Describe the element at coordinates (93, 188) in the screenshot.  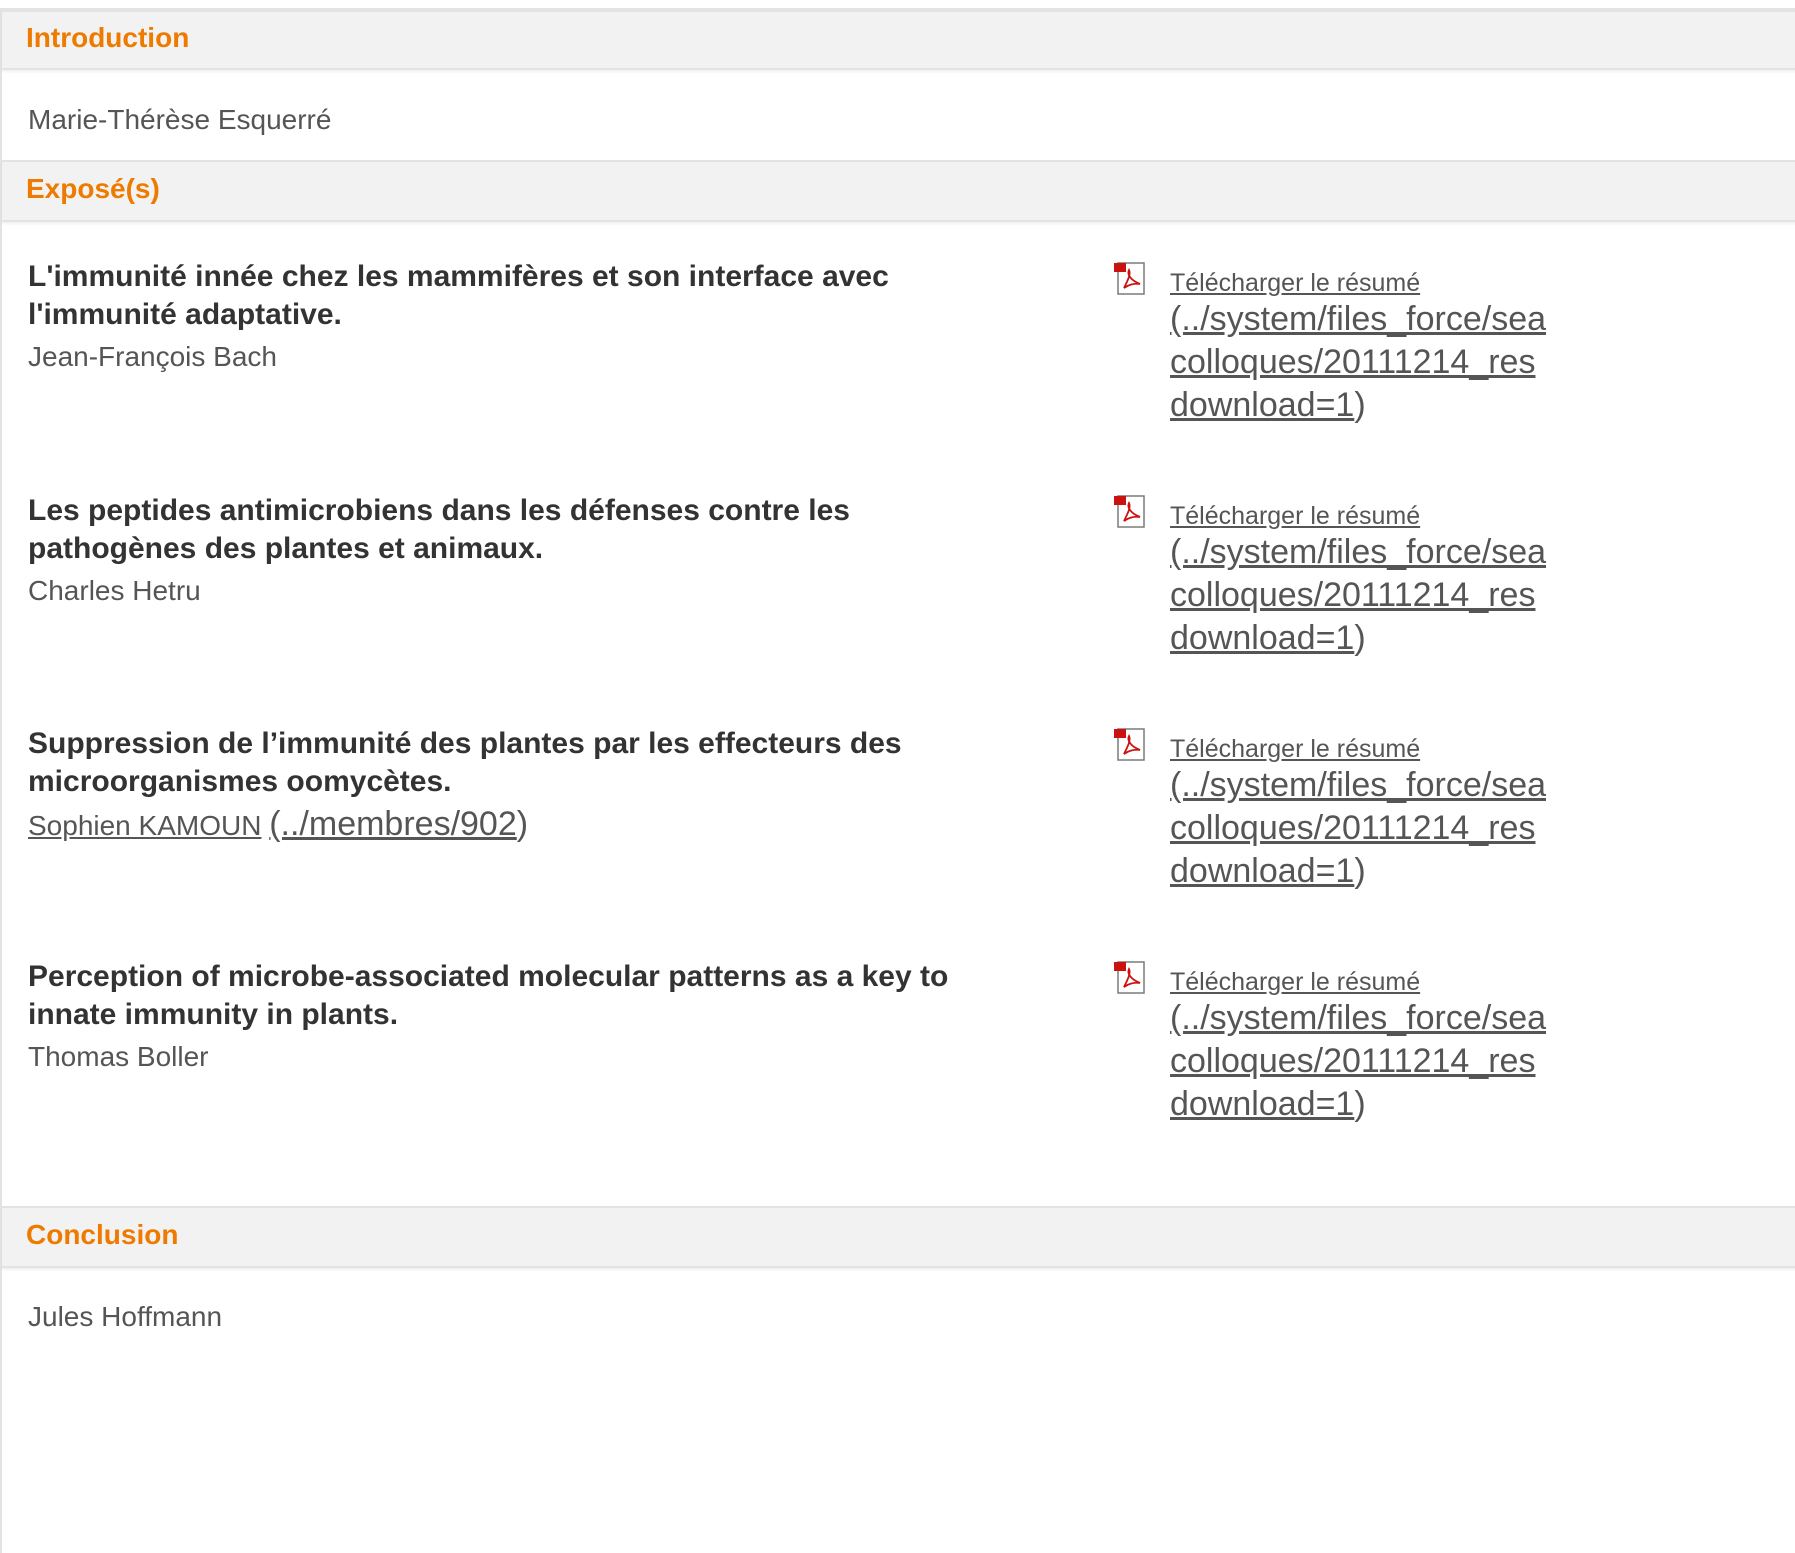
I see `exposes-title: Exposé(s)` at that location.